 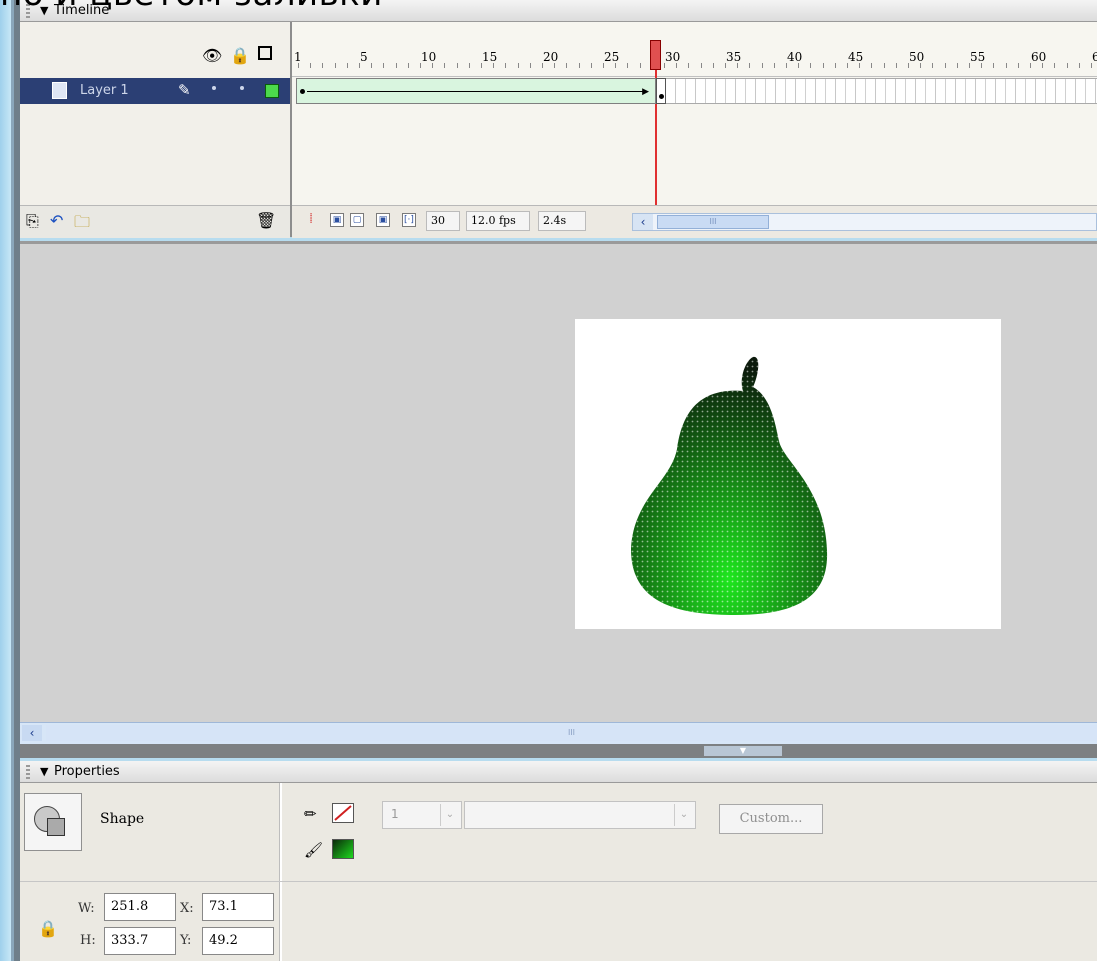 What do you see at coordinates (214, 88) in the screenshot?
I see `visibility-dot` at bounding box center [214, 88].